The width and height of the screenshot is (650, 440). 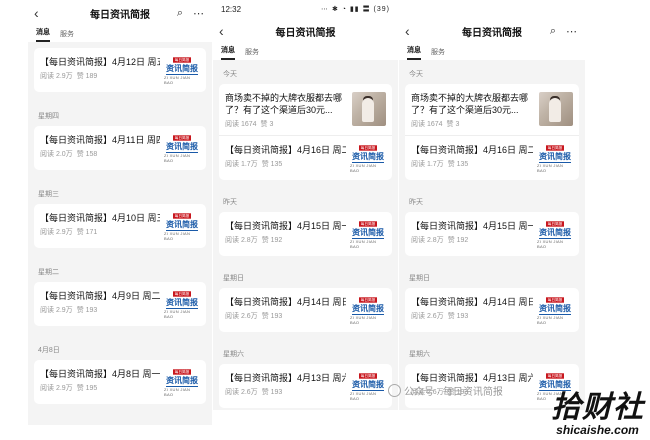 I want to click on article-title: 【每日资讯简报】4月15日 周一, so click(x=285, y=226).